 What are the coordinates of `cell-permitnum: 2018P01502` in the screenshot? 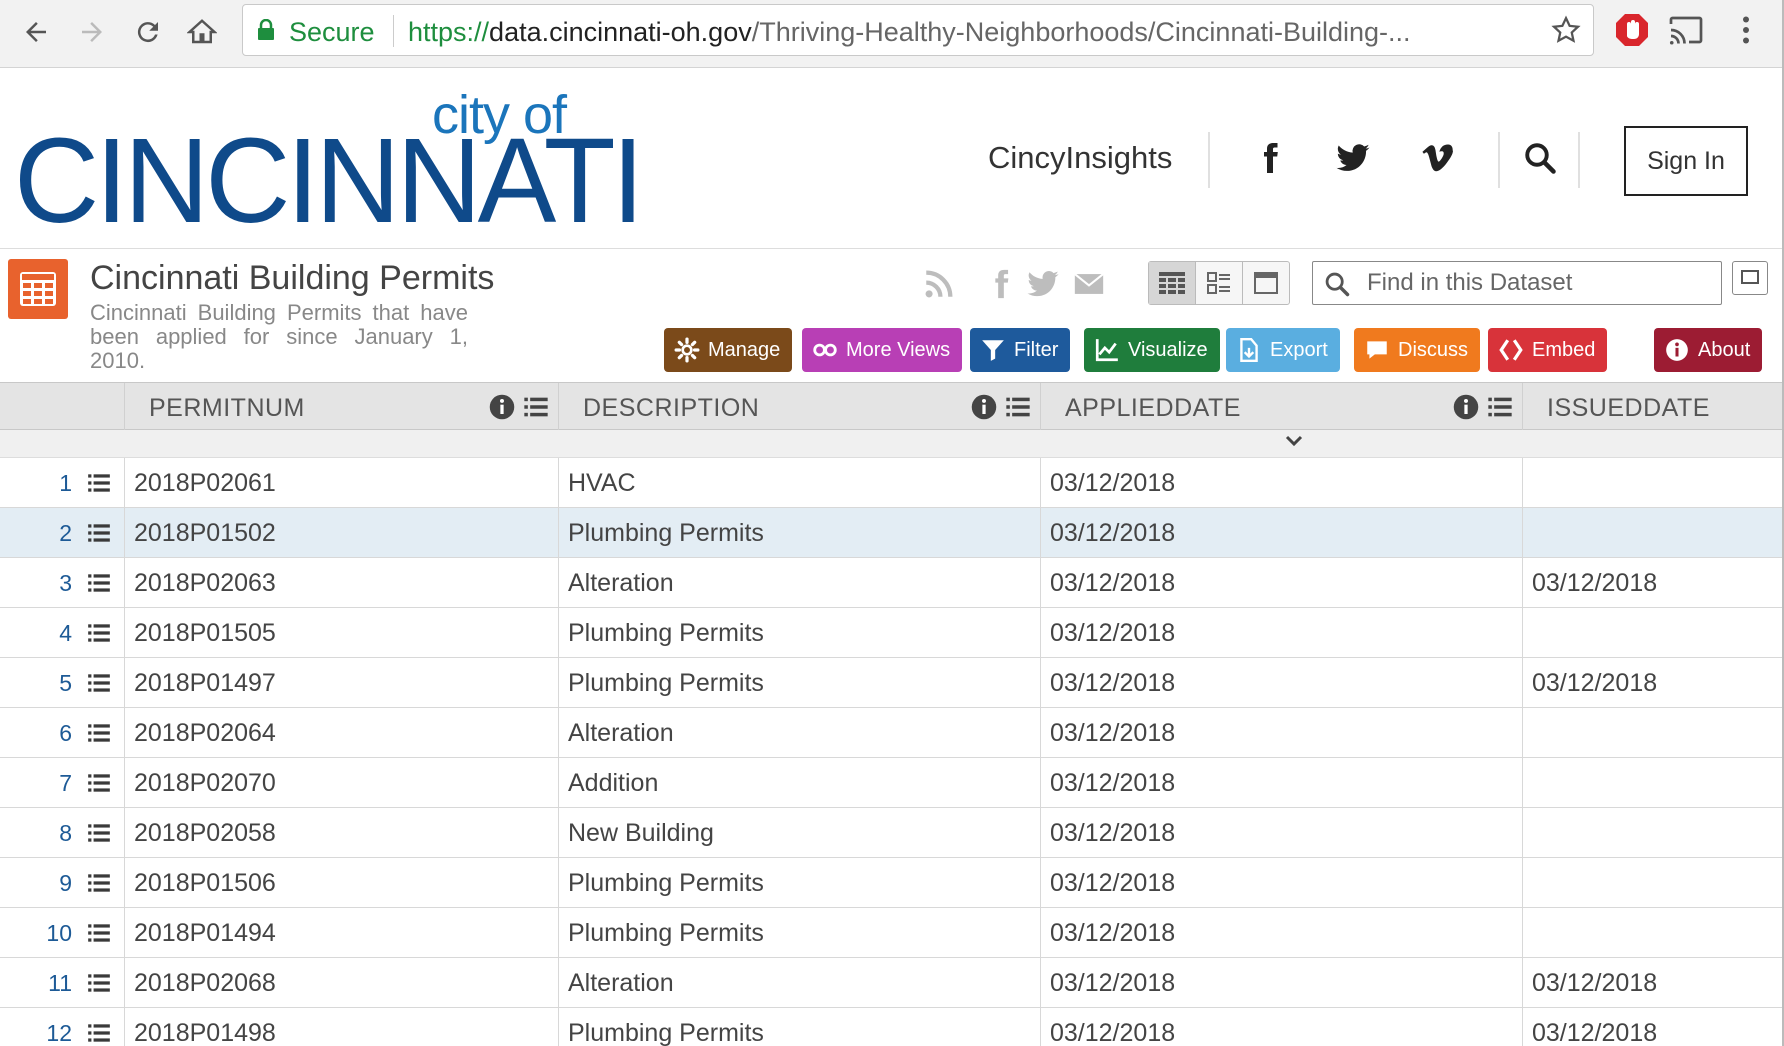 It's located at (341, 533).